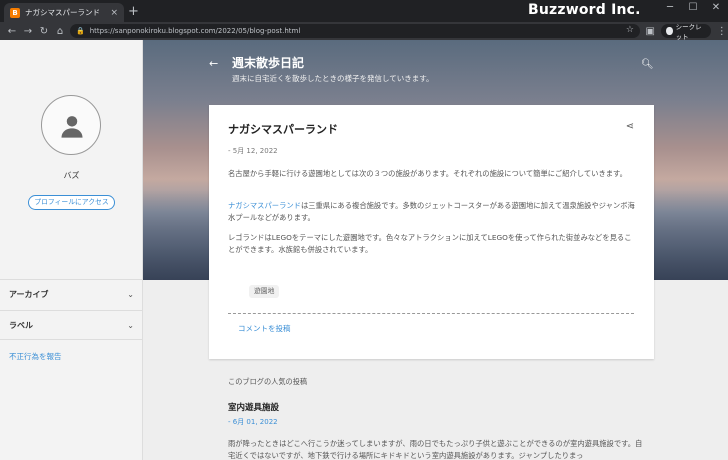  Describe the element at coordinates (213, 63) in the screenshot. I see `back-arrow-icon: ←` at that location.